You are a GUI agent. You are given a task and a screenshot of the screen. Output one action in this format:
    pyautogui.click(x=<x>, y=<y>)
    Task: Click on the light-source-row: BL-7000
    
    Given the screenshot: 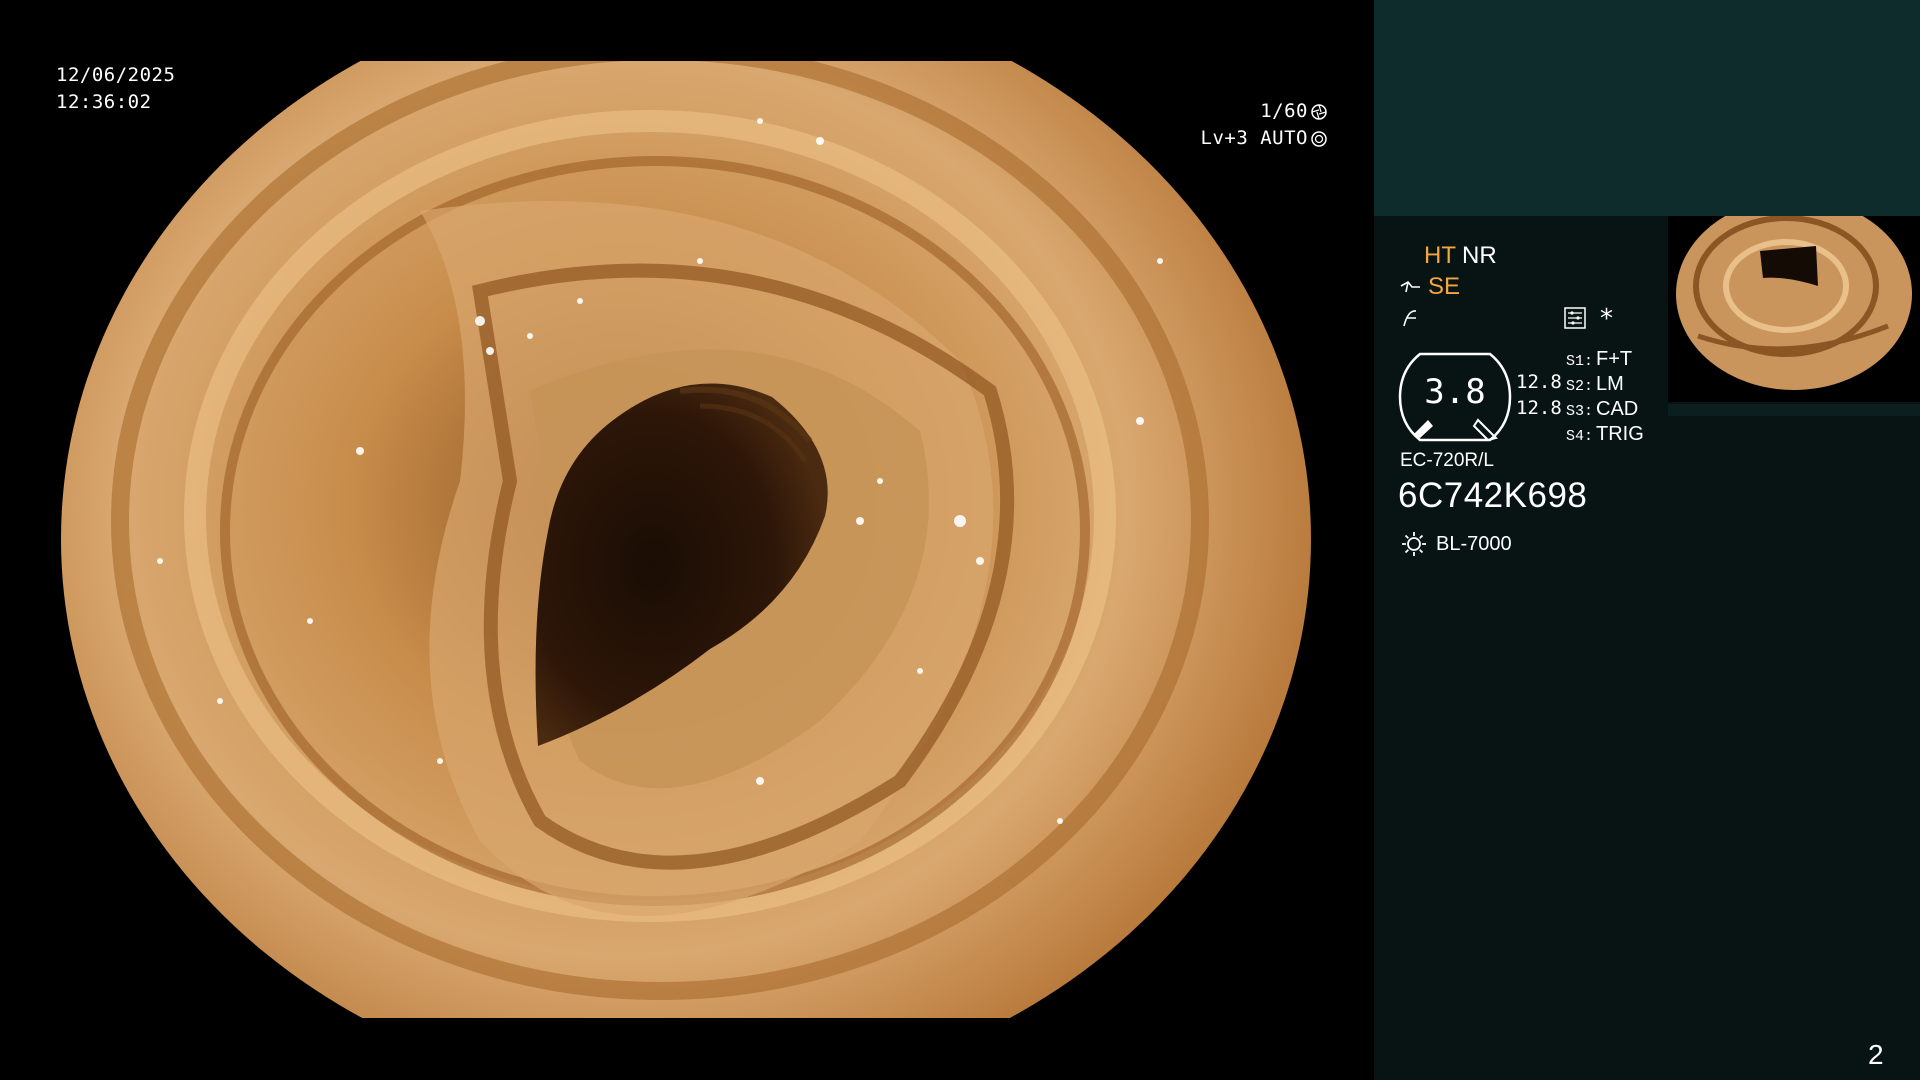 What is the action you would take?
    pyautogui.click(x=1456, y=544)
    